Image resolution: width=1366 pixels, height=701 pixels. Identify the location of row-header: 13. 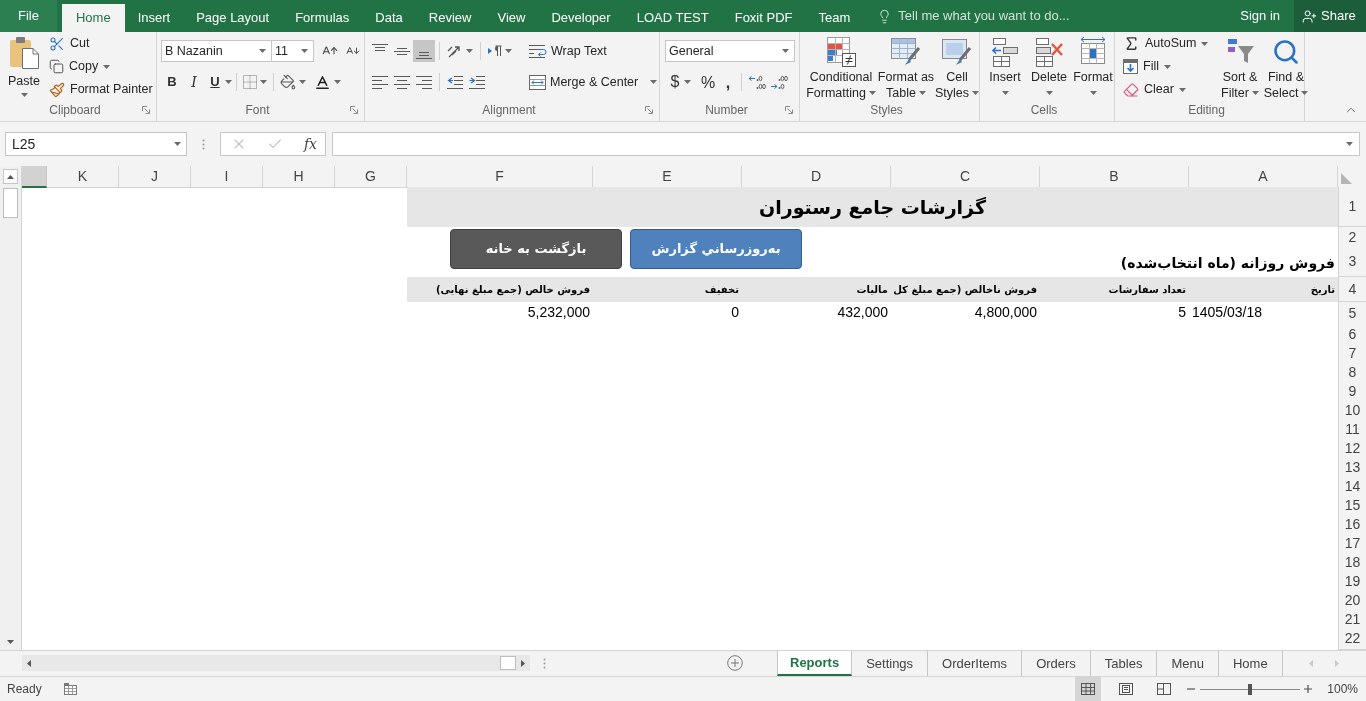
(1352, 468).